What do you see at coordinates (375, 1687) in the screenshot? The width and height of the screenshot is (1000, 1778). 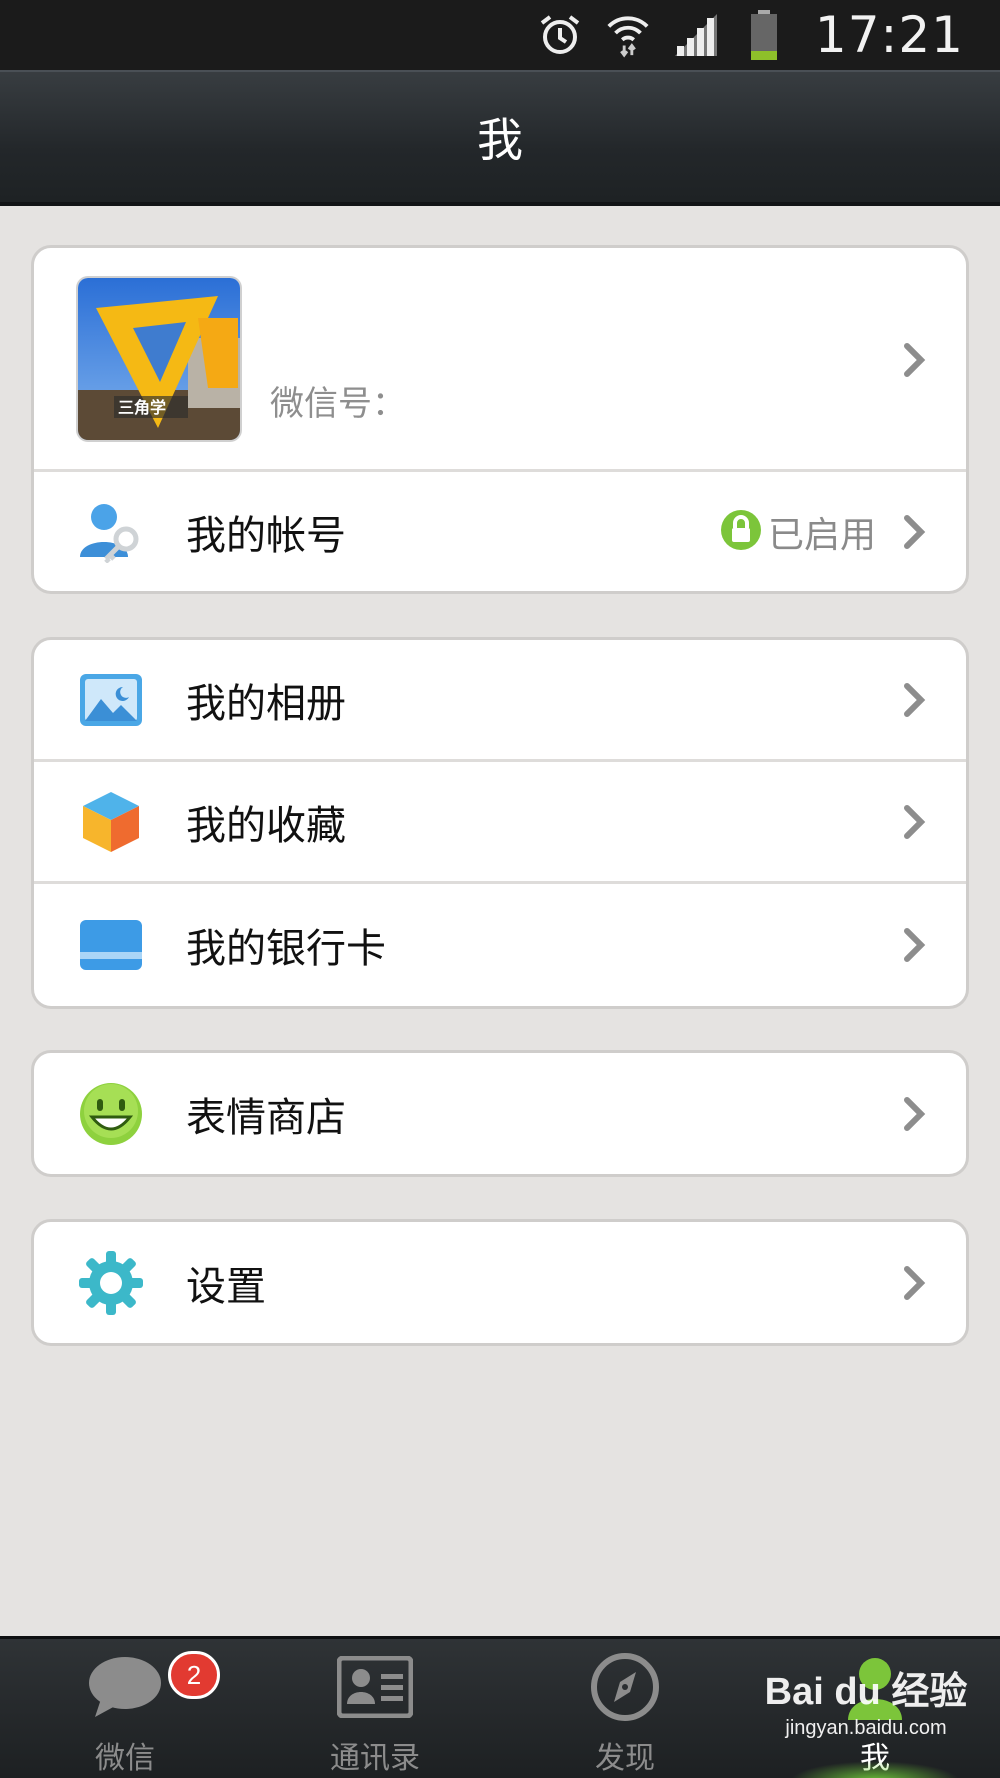 I see `contacts-card-icon` at bounding box center [375, 1687].